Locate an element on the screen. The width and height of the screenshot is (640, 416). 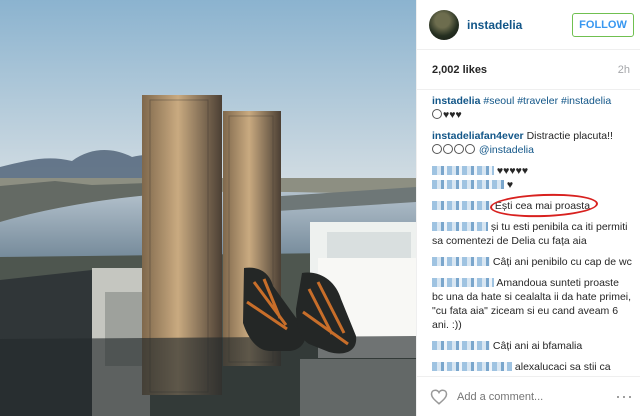
comment-text: Câți ani ai bfamalia is located at coordinates (537, 346).